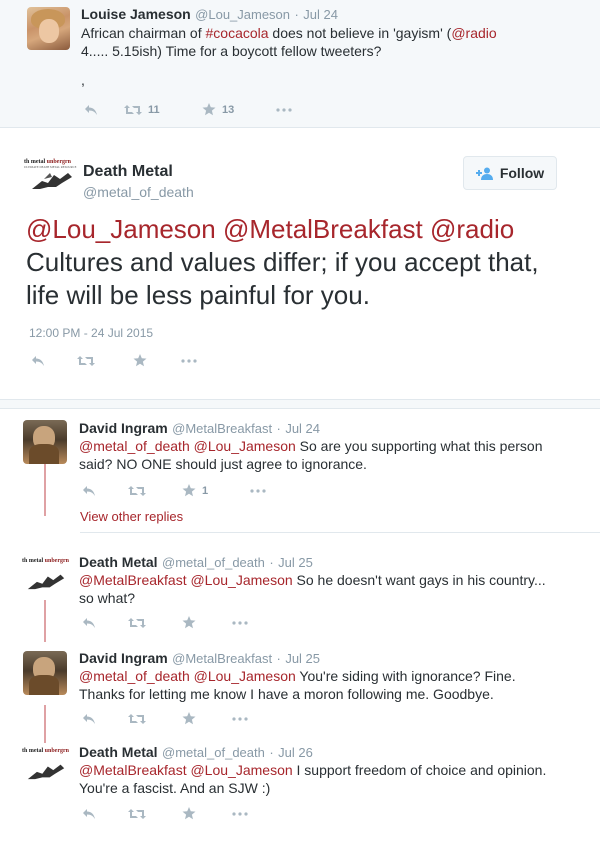 The image size is (600, 846). I want to click on tweet-timestamp: 12:00 PM - 24 Jul 2015, so click(91, 333).